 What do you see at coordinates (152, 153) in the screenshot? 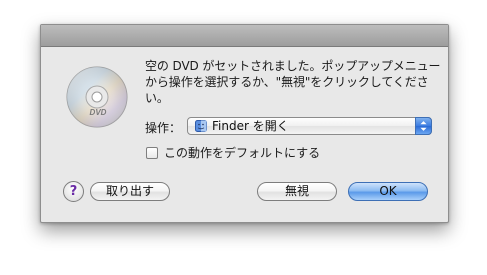
I see `default-action-checkbox` at bounding box center [152, 153].